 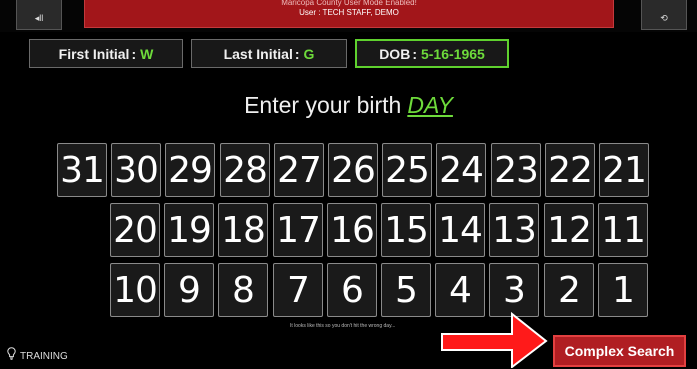 I want to click on prompt-text: Enter your birth, so click(x=323, y=105).